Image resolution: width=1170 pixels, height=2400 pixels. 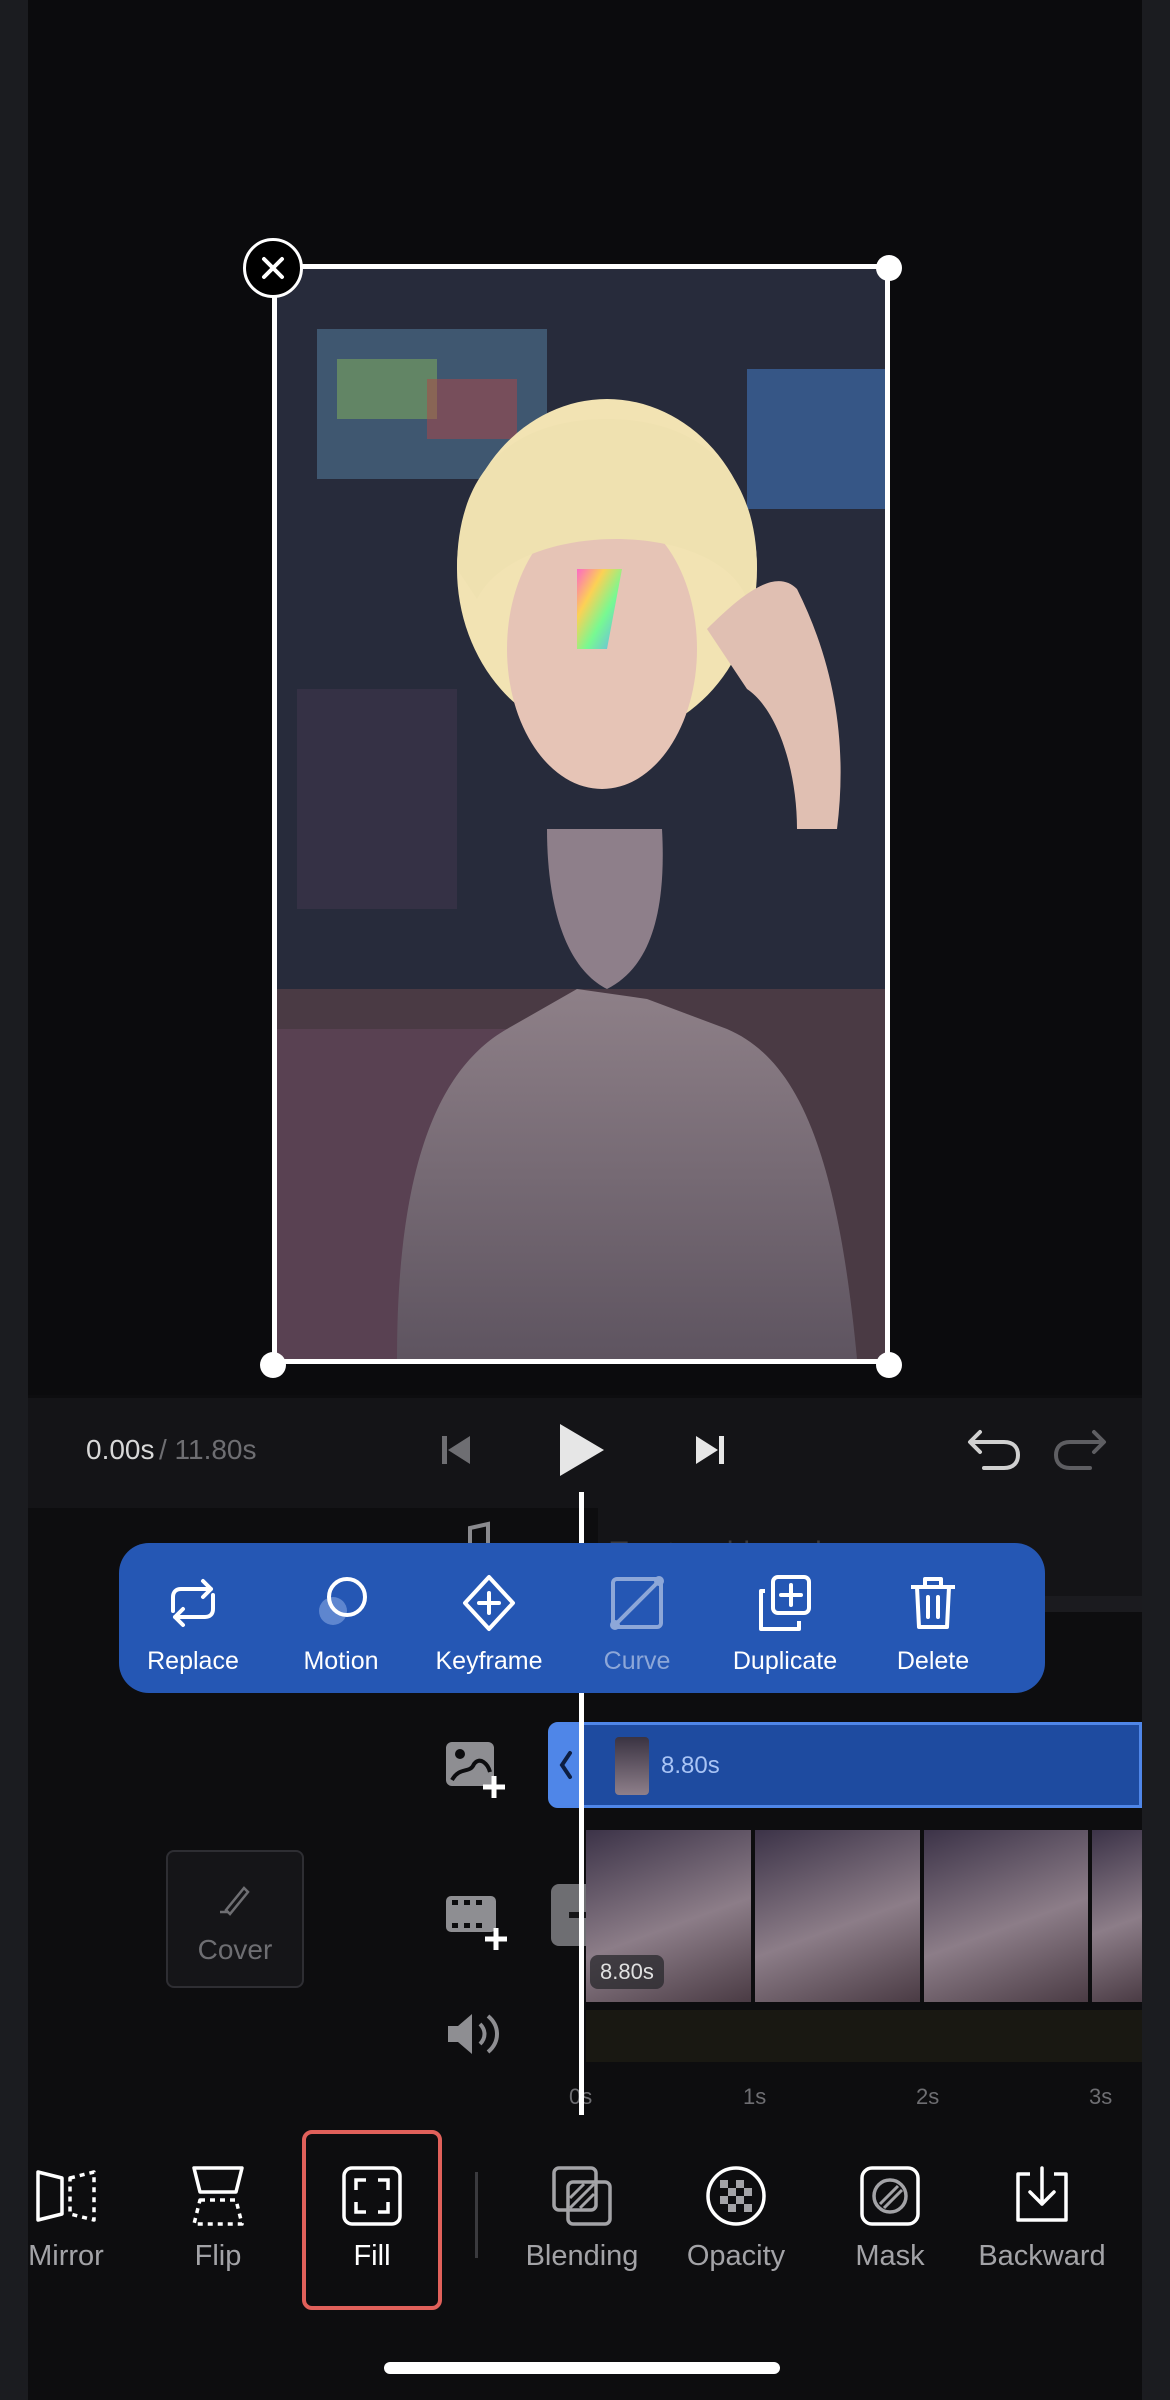 I want to click on blending-tool: Blending, so click(x=582, y=2220).